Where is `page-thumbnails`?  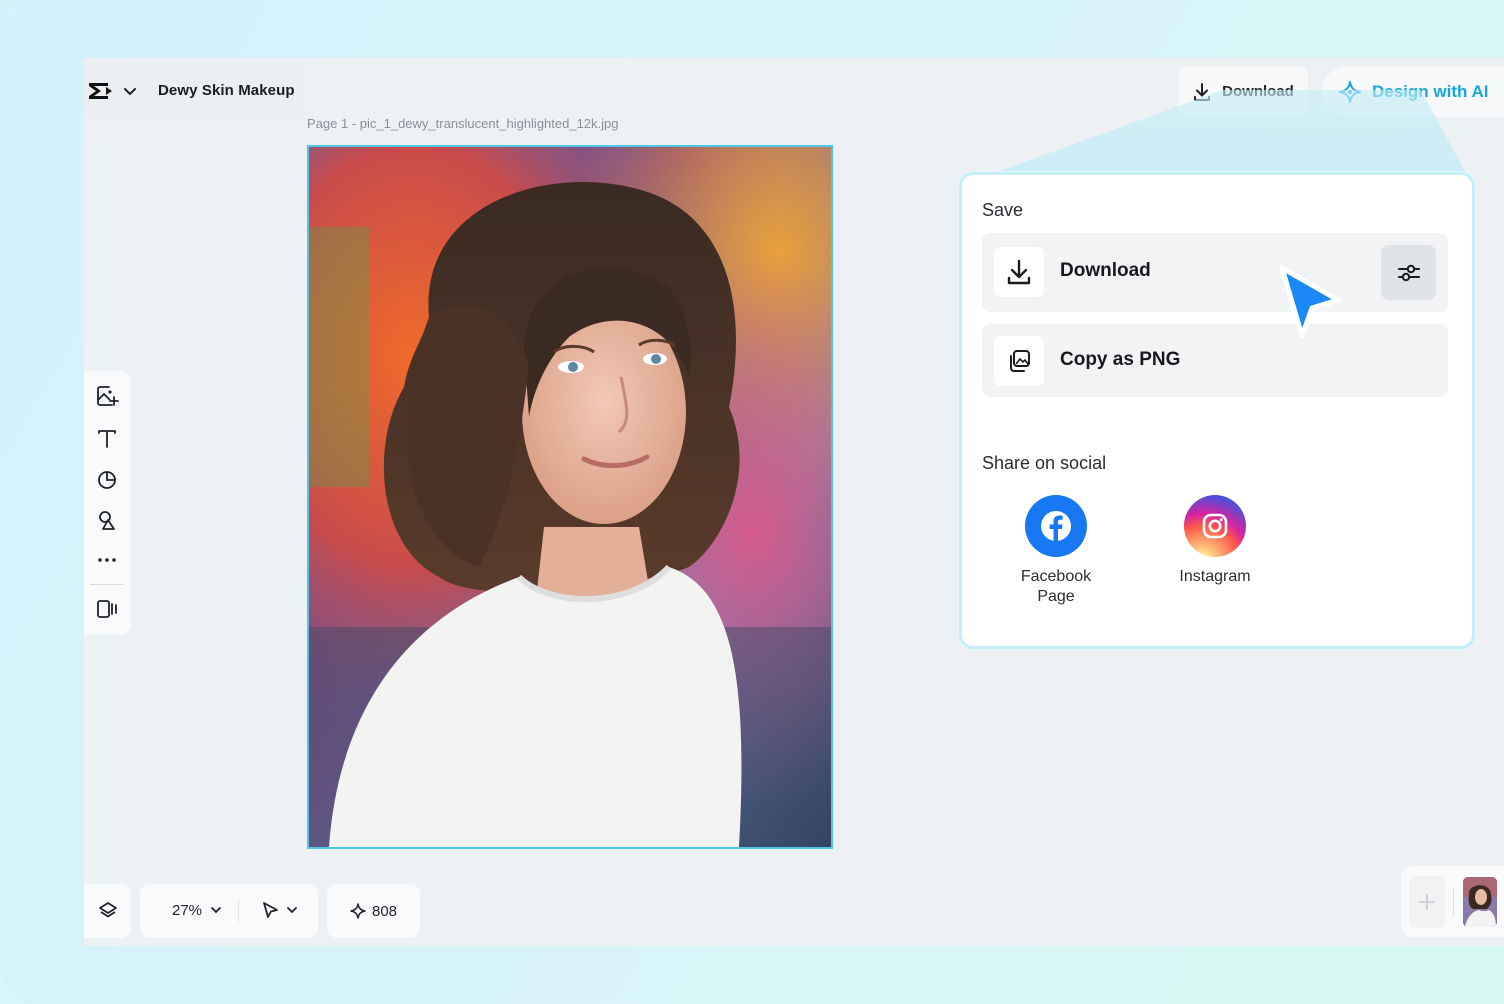 page-thumbnails is located at coordinates (1452, 901).